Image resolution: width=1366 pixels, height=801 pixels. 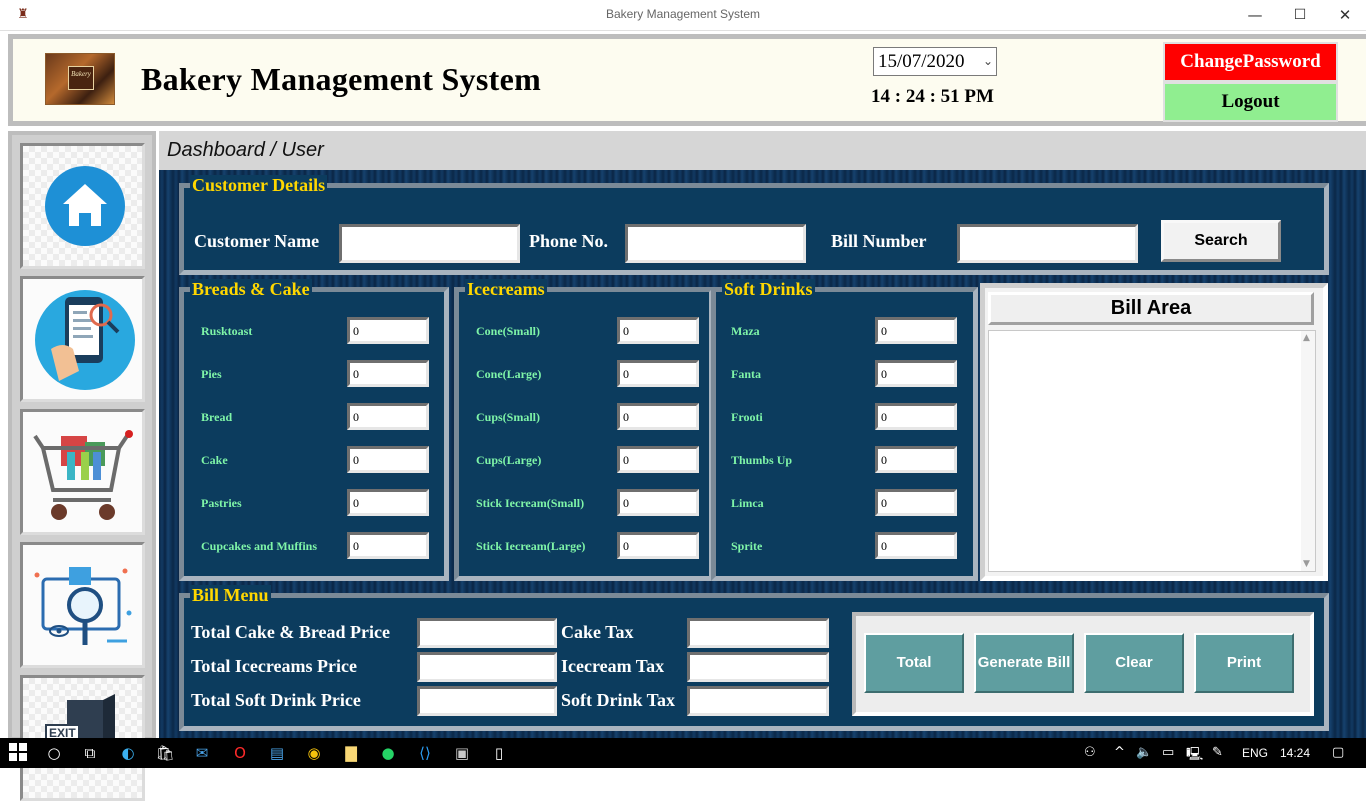 I want to click on network-icon: 🖳, so click(x=1194, y=756).